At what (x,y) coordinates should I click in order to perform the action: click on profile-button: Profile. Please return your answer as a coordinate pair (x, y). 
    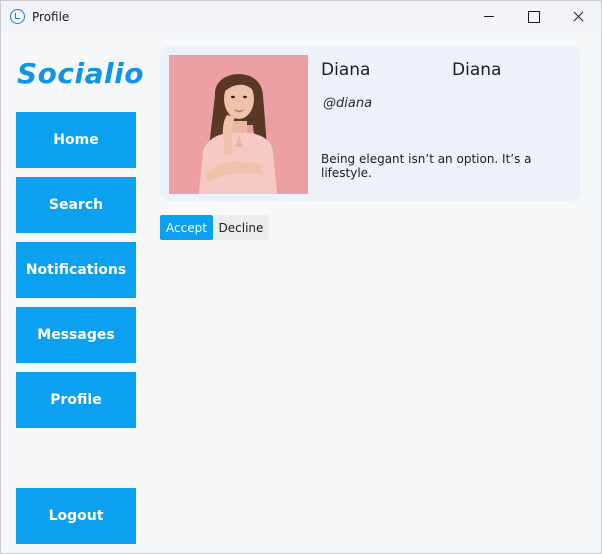
    Looking at the image, I should click on (76, 400).